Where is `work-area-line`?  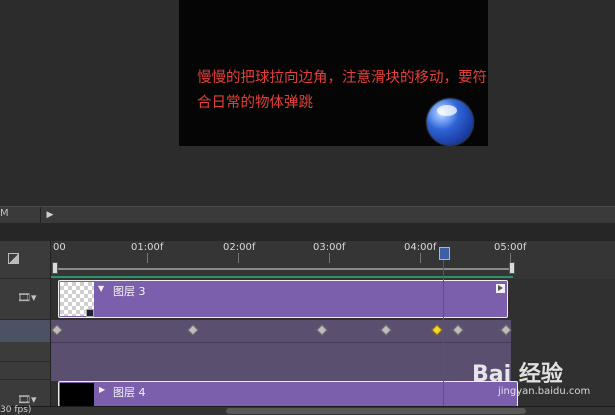
work-area-line is located at coordinates (283, 269).